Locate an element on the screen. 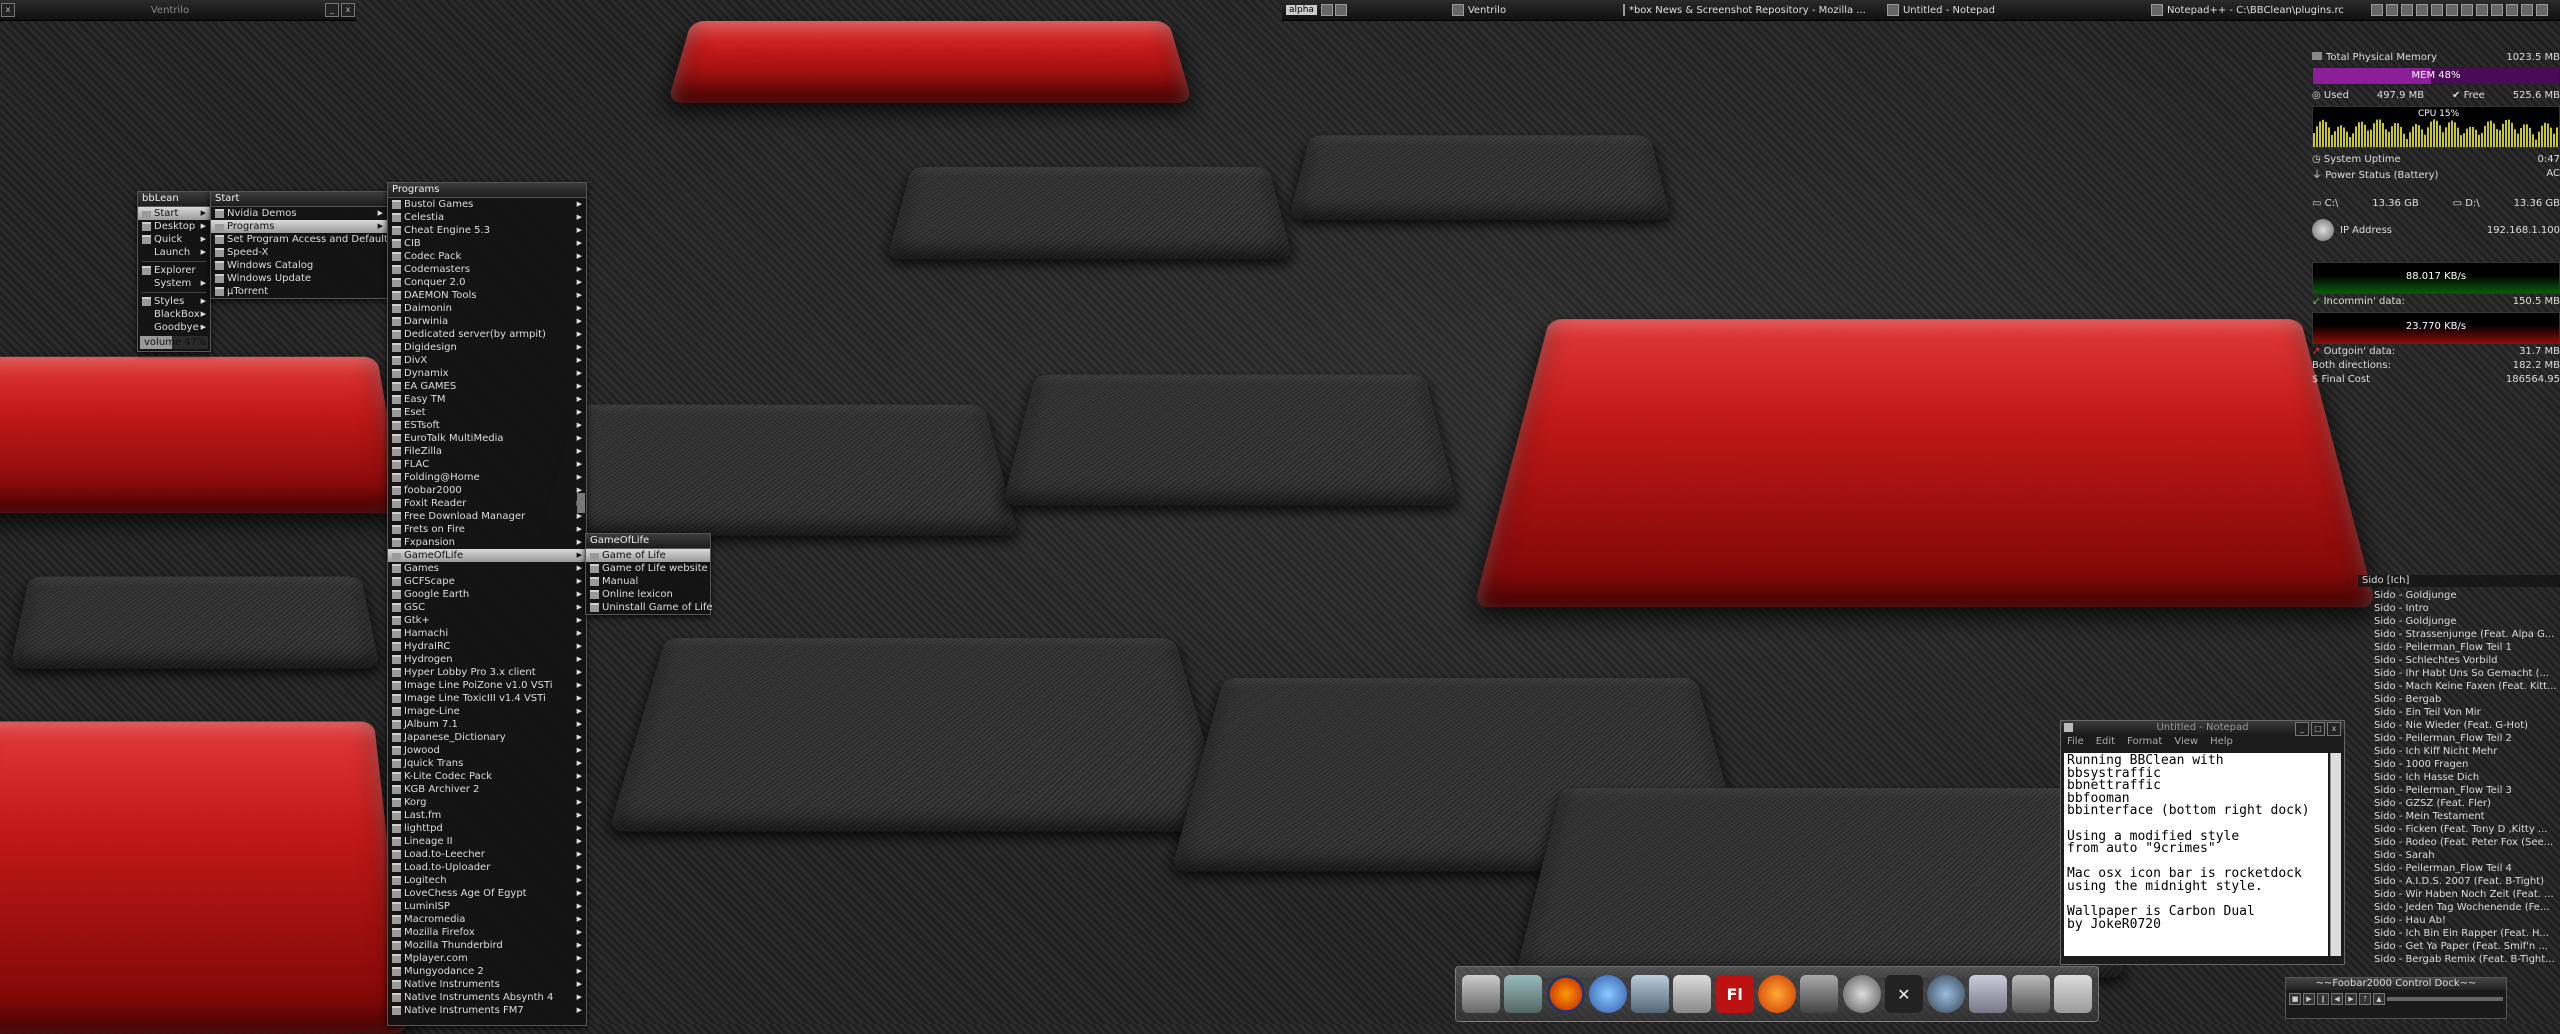 The image size is (2560, 1034). program-folder-item: ESTsoft ▶ is located at coordinates (487, 425).